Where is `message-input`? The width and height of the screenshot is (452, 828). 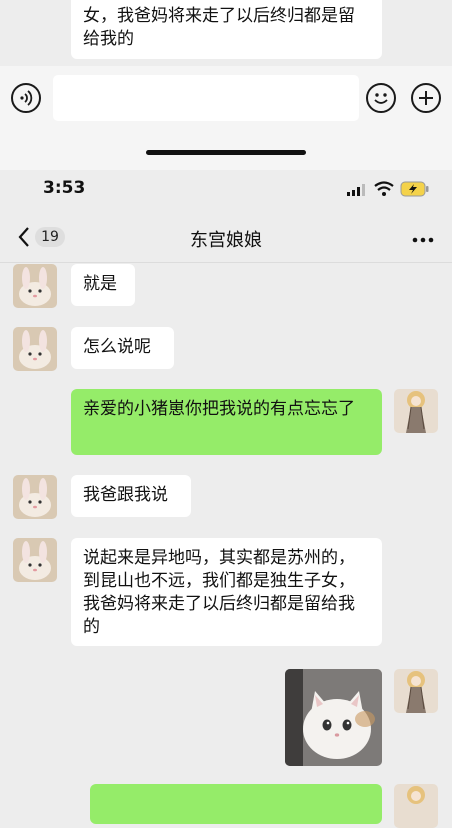
message-input is located at coordinates (206, 98).